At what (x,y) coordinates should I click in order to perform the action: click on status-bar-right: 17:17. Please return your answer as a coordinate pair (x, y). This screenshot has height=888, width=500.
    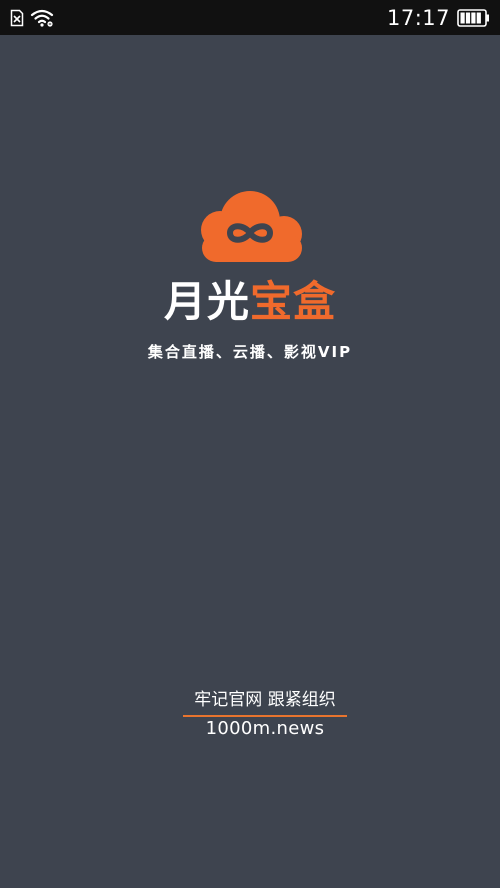
    Looking at the image, I should click on (438, 18).